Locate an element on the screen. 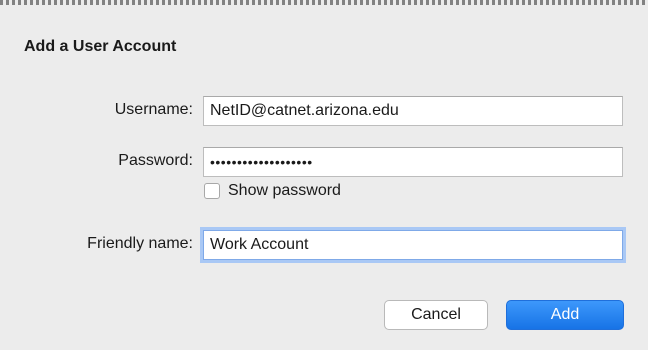 Image resolution: width=648 pixels, height=350 pixels. username-field: NetID@catnet.arizona.edu is located at coordinates (413, 111).